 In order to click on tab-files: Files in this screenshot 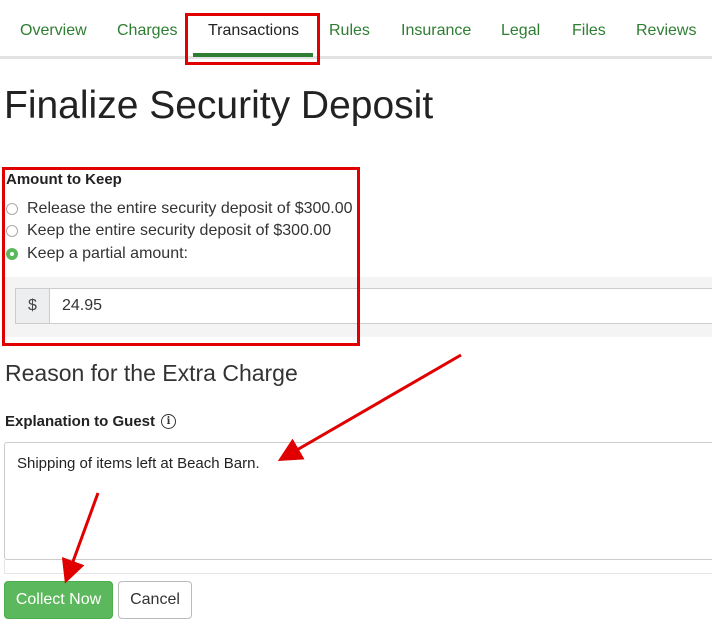, I will do `click(589, 31)`.